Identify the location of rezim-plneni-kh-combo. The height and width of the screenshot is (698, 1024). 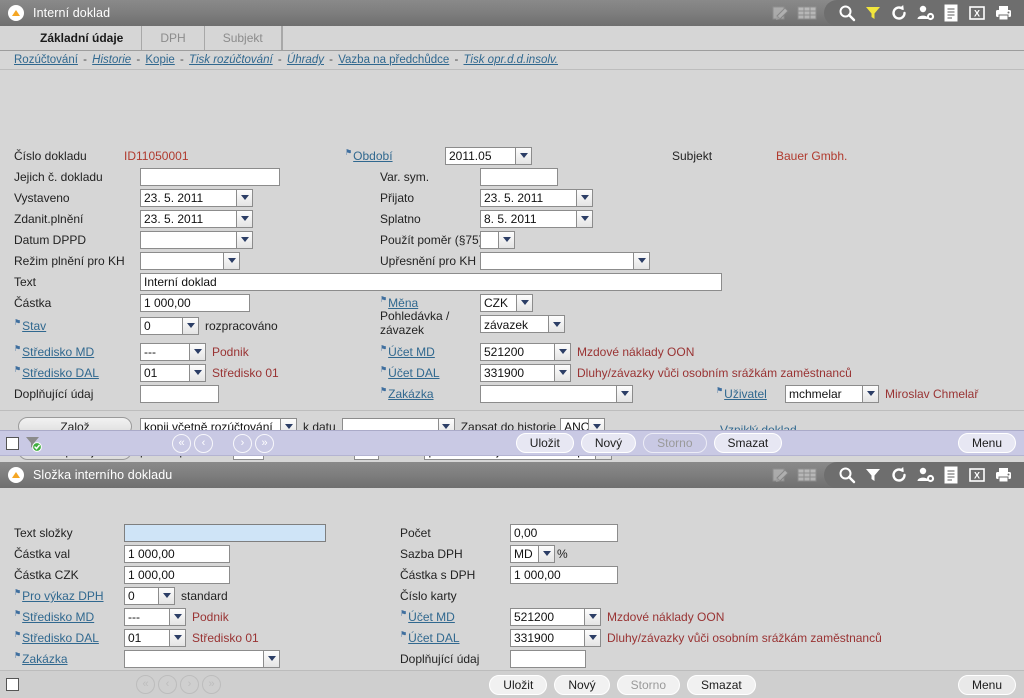
(190, 260).